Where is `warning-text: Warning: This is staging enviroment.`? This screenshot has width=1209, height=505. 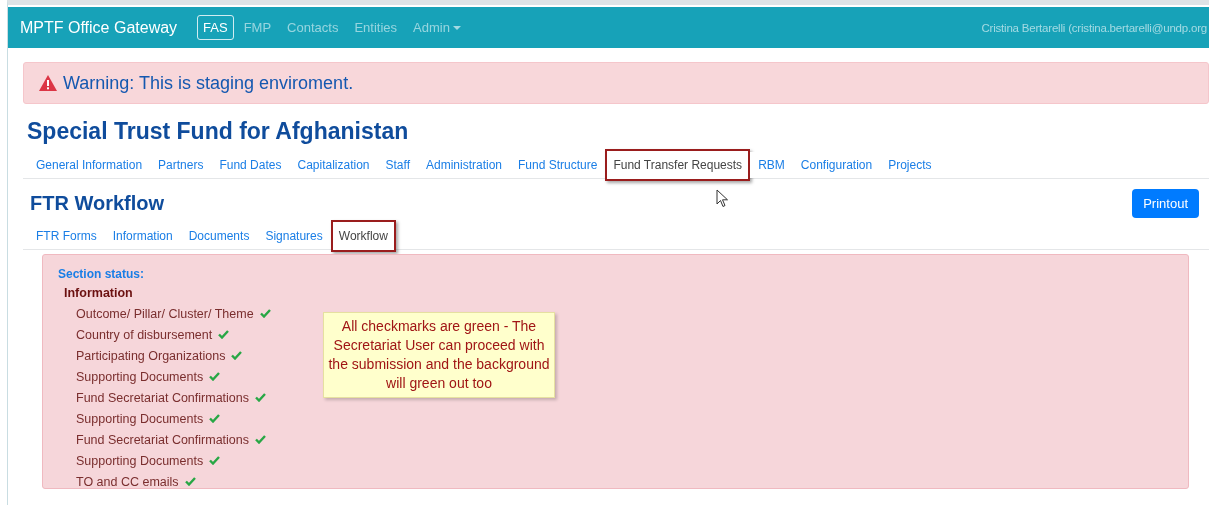 warning-text: Warning: This is staging enviroment. is located at coordinates (208, 83).